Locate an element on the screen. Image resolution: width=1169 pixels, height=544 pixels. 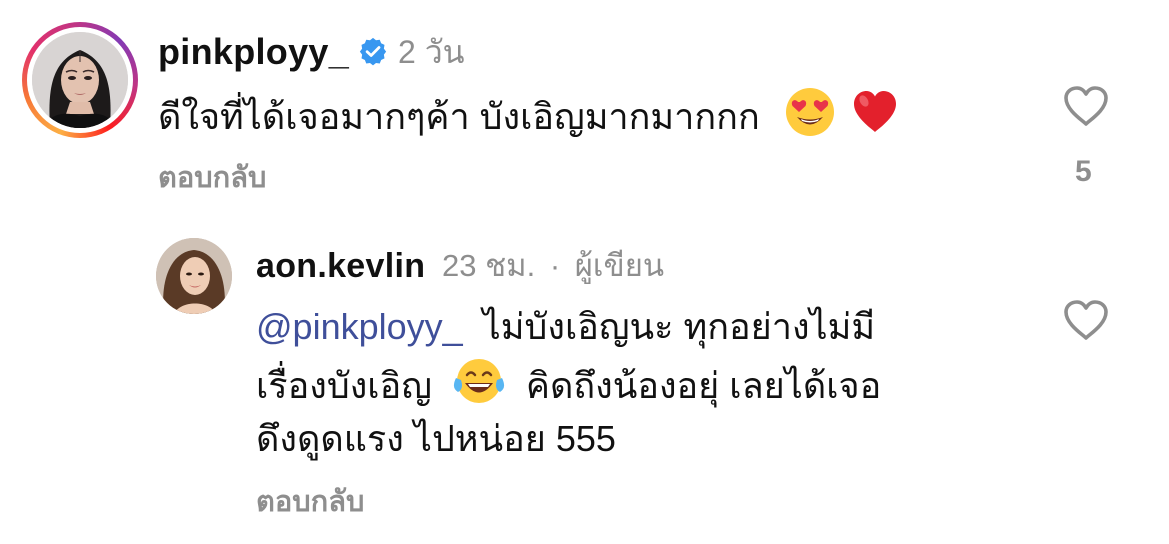
mention-link: @pinkployy_ is located at coordinates (359, 326).